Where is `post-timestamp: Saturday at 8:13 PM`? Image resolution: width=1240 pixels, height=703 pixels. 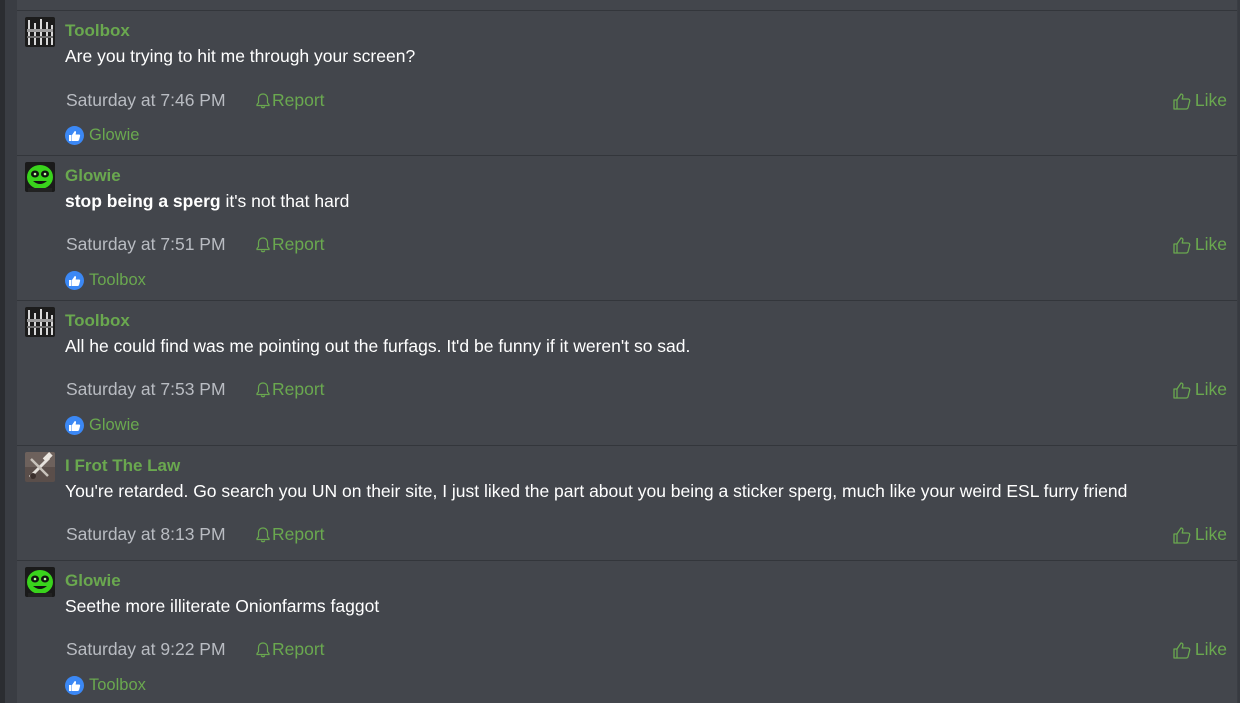
post-timestamp: Saturday at 8:13 PM is located at coordinates (146, 534).